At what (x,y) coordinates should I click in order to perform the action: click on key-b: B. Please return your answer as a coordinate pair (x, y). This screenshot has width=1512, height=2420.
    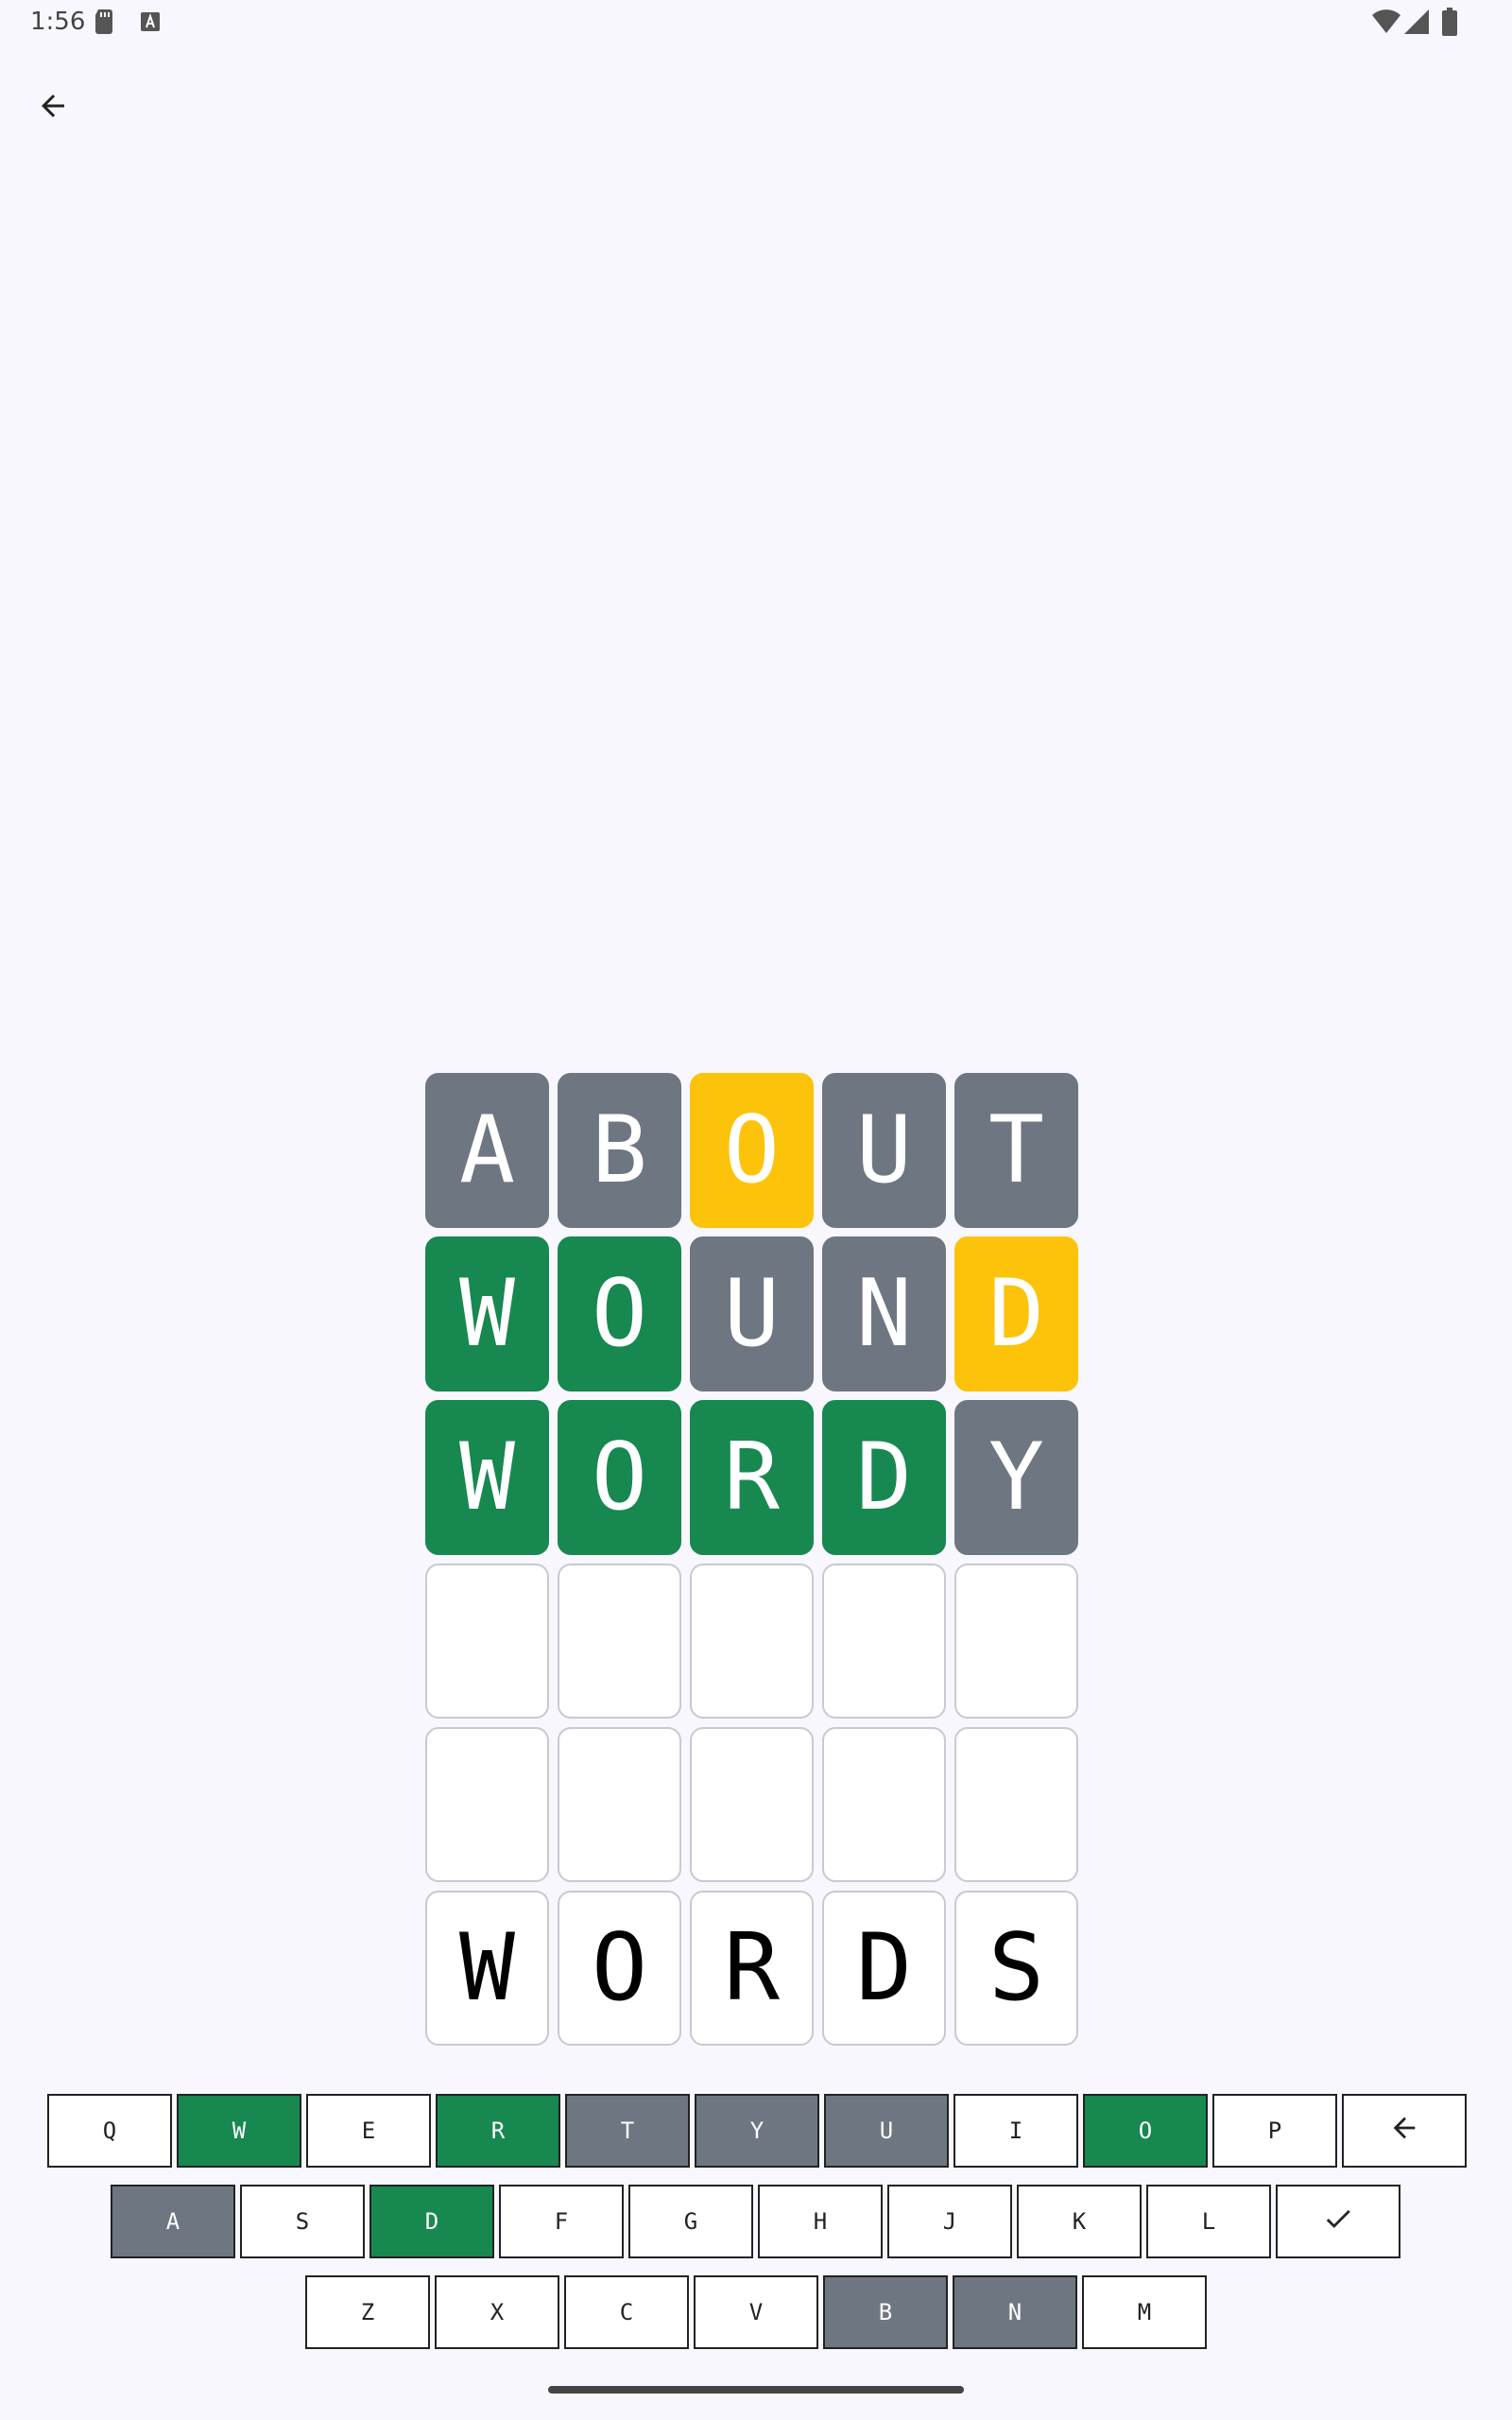
    Looking at the image, I should click on (885, 2312).